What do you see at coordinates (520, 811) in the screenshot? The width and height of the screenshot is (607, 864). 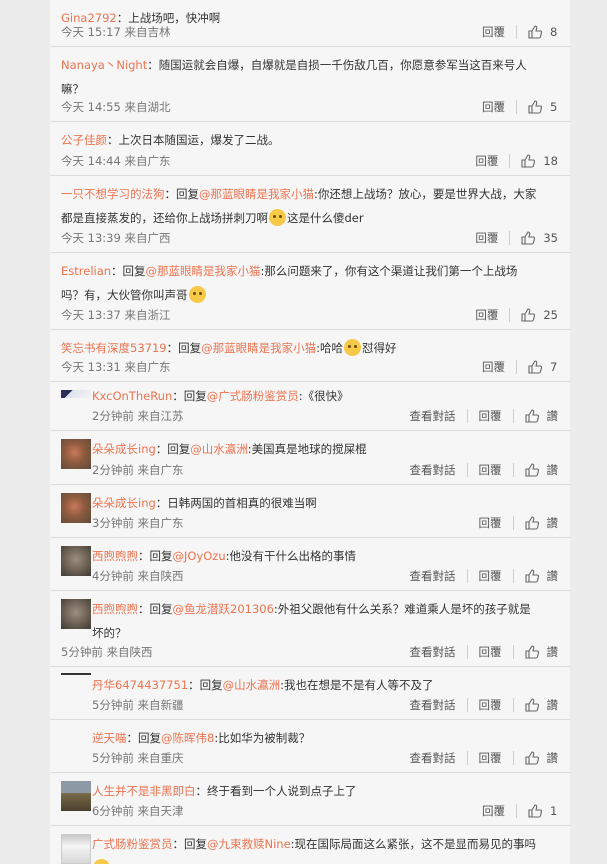 I see `comment-actions: 回覆 1` at bounding box center [520, 811].